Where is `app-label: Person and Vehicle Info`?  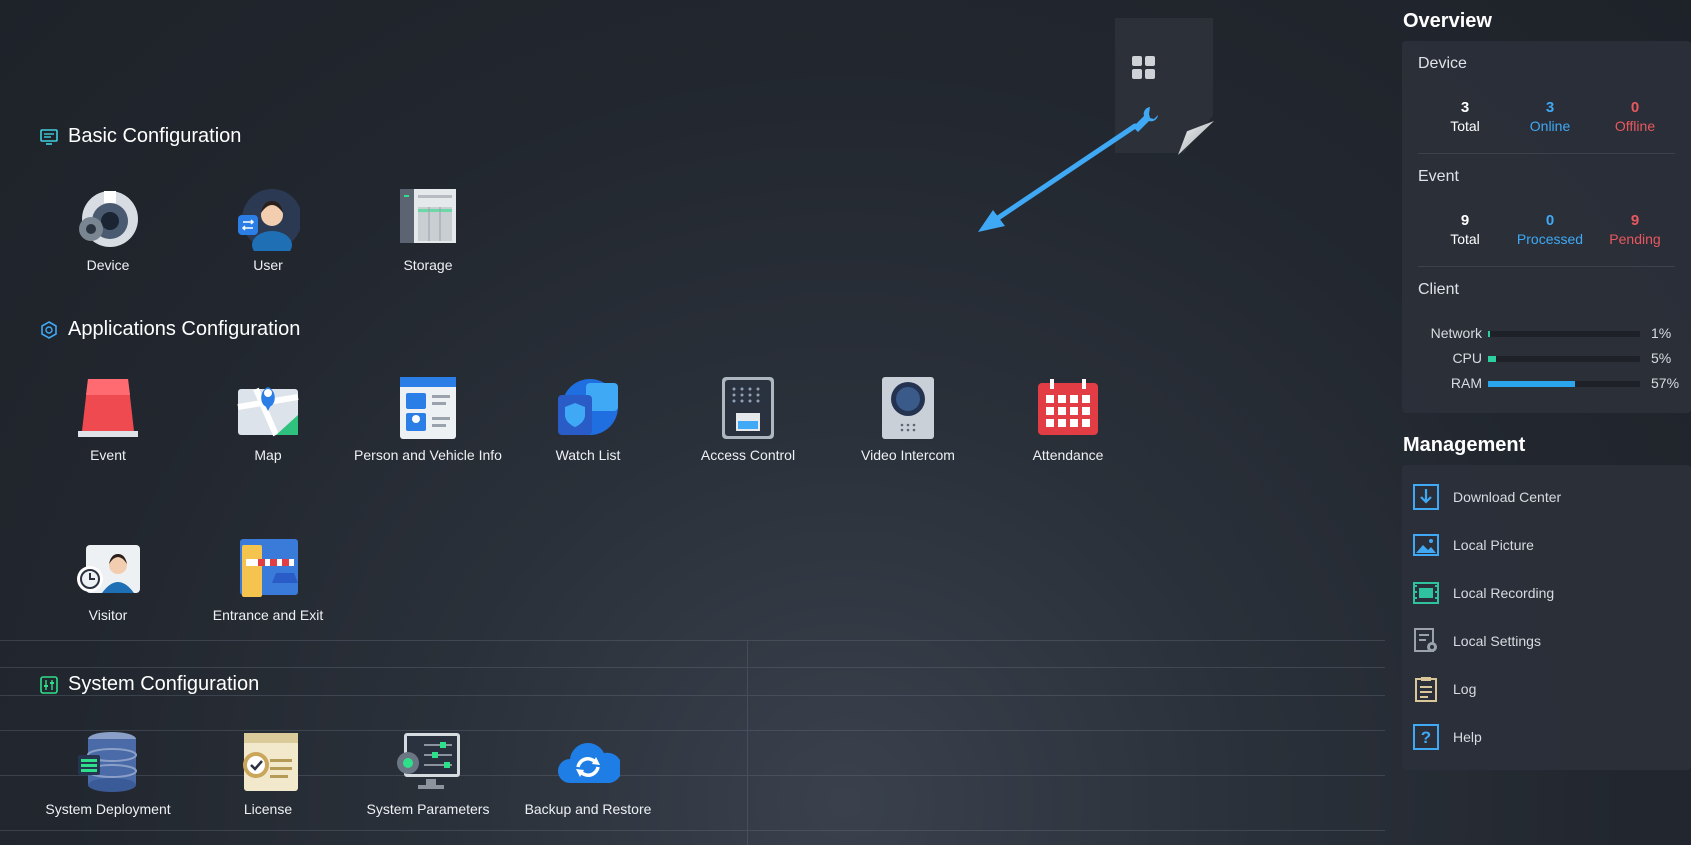 app-label: Person and Vehicle Info is located at coordinates (428, 455).